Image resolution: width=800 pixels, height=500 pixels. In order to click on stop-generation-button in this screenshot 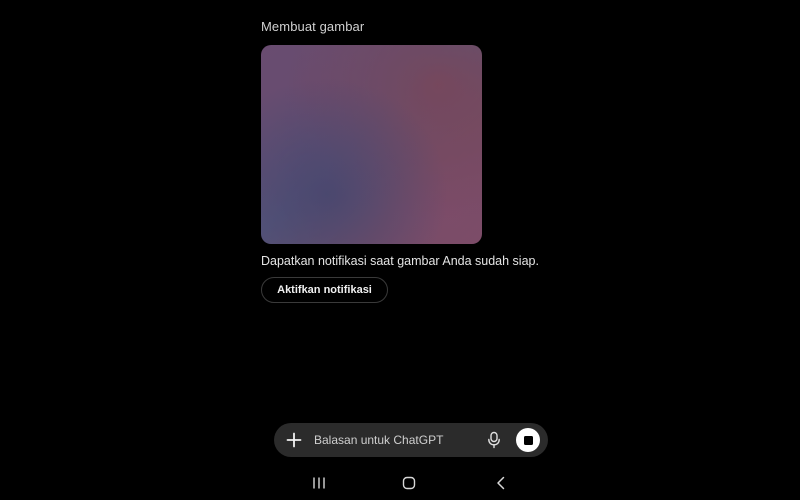, I will do `click(528, 440)`.